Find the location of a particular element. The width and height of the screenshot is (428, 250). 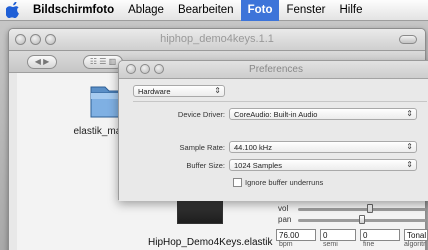

apple-menu is located at coordinates (13, 10).